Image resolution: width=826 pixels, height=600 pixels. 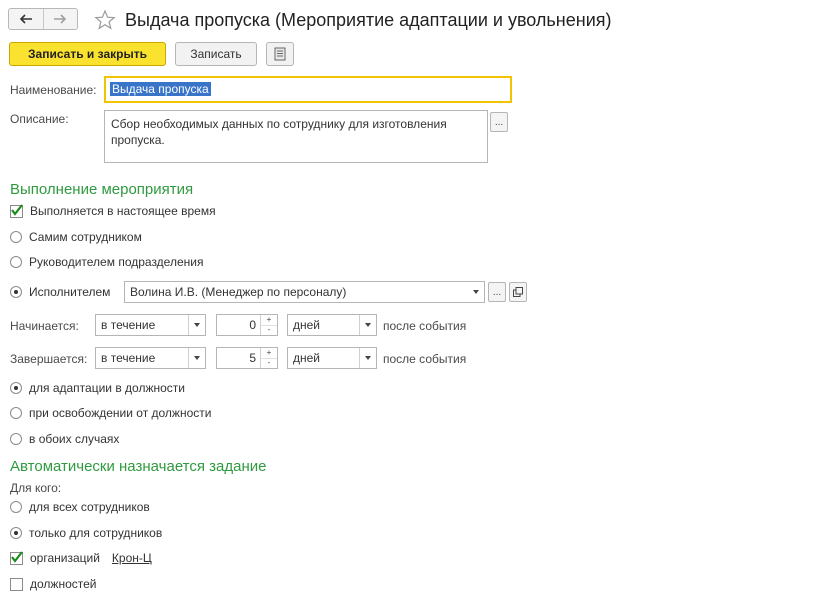 I want to click on whom-option-all: для всех сотрудников, so click(x=80, y=507).